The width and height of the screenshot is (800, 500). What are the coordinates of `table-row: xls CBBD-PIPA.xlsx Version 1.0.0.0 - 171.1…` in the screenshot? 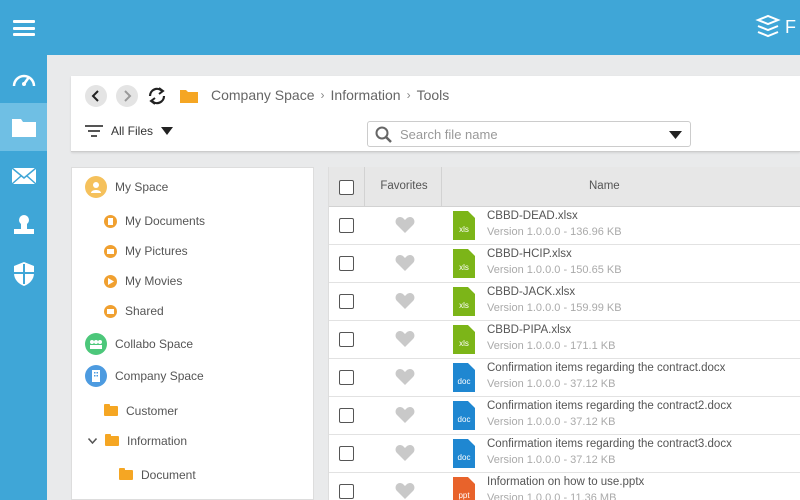 It's located at (564, 340).